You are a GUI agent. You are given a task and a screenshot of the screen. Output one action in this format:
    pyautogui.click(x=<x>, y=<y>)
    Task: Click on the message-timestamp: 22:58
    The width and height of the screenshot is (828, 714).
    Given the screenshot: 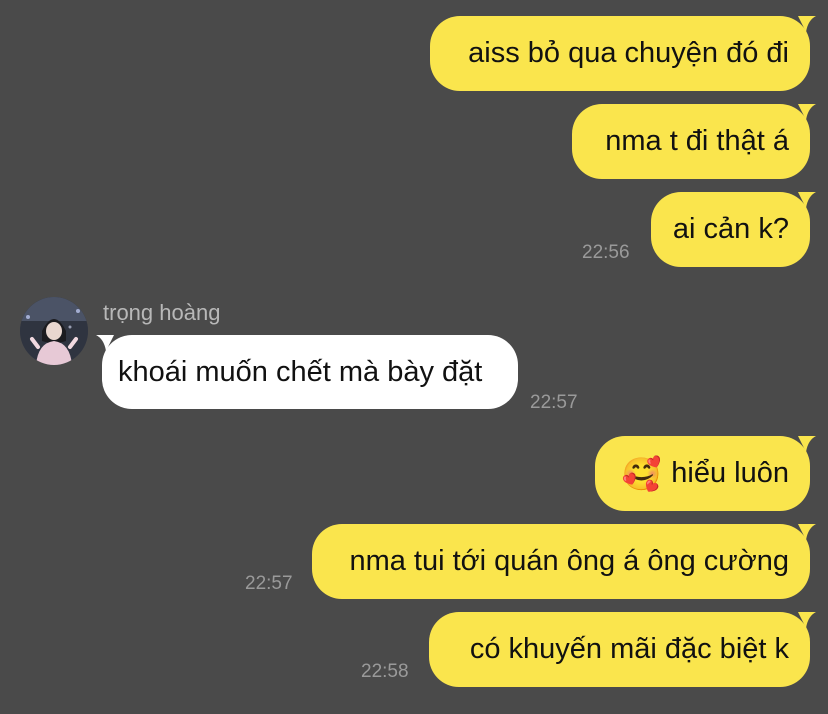 What is the action you would take?
    pyautogui.click(x=385, y=671)
    